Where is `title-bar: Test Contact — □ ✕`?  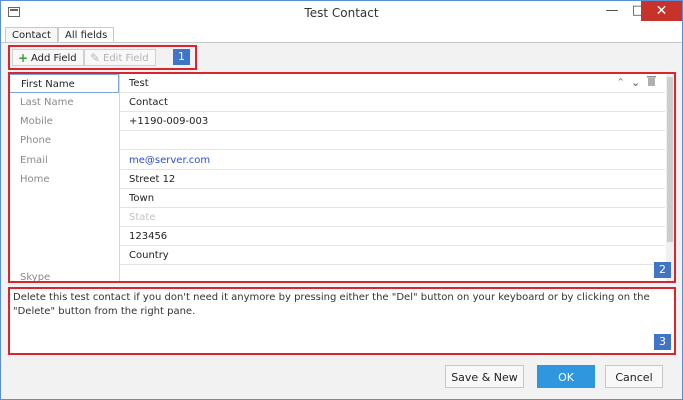
title-bar: Test Contact — □ ✕ is located at coordinates (341, 13).